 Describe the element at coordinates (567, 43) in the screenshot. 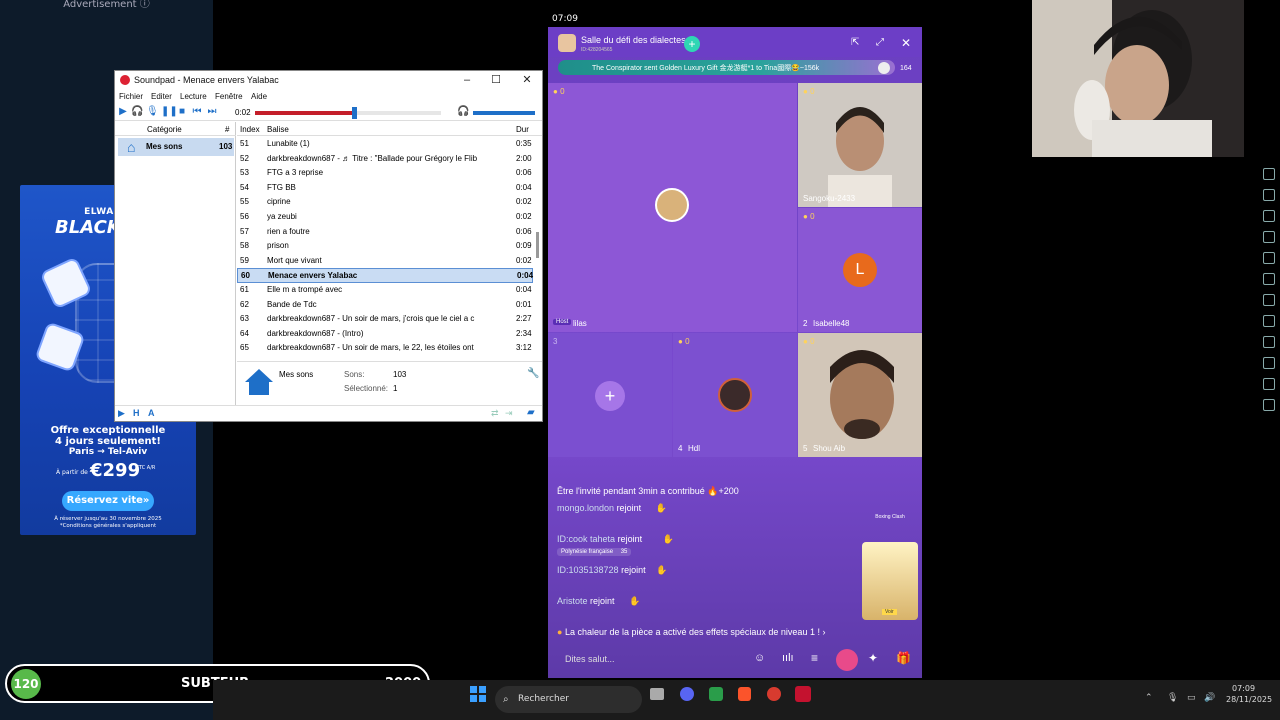

I see `room-avatar` at that location.